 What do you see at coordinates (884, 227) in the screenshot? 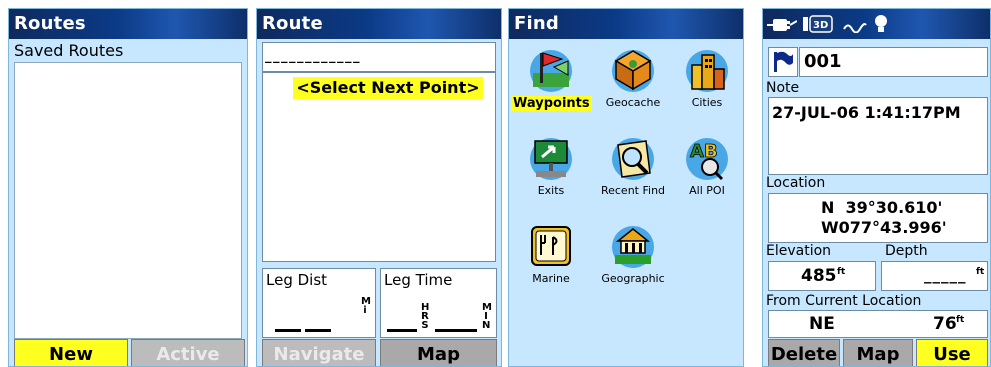
I see `longitude-value: W077°43.996'` at bounding box center [884, 227].